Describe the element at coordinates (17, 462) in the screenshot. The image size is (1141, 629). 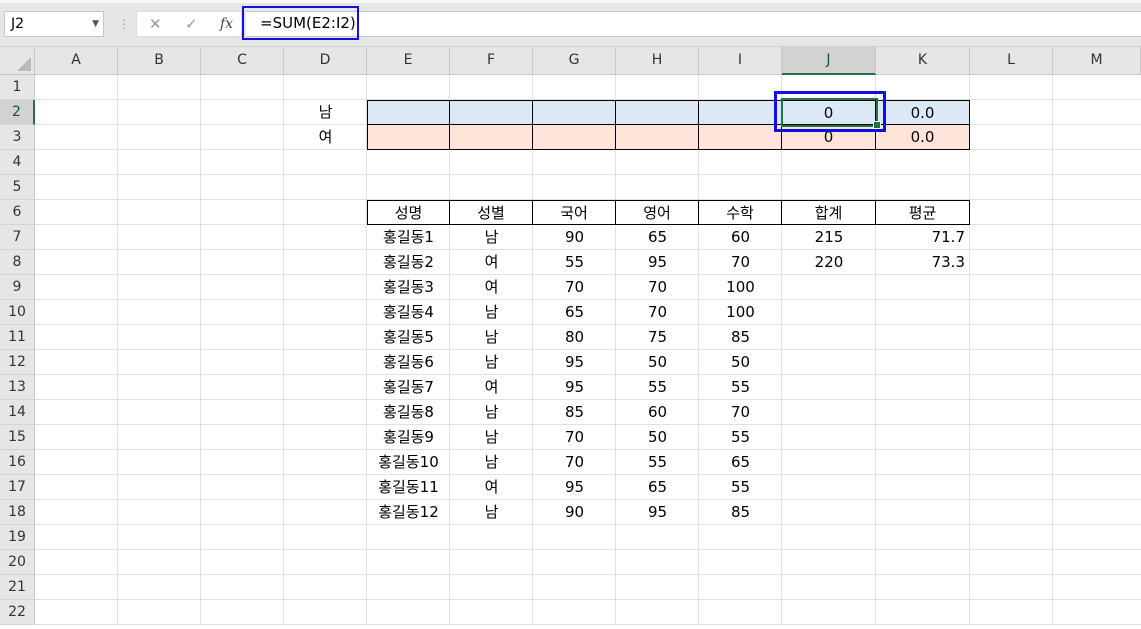
I see `row-header-16: 16` at that location.